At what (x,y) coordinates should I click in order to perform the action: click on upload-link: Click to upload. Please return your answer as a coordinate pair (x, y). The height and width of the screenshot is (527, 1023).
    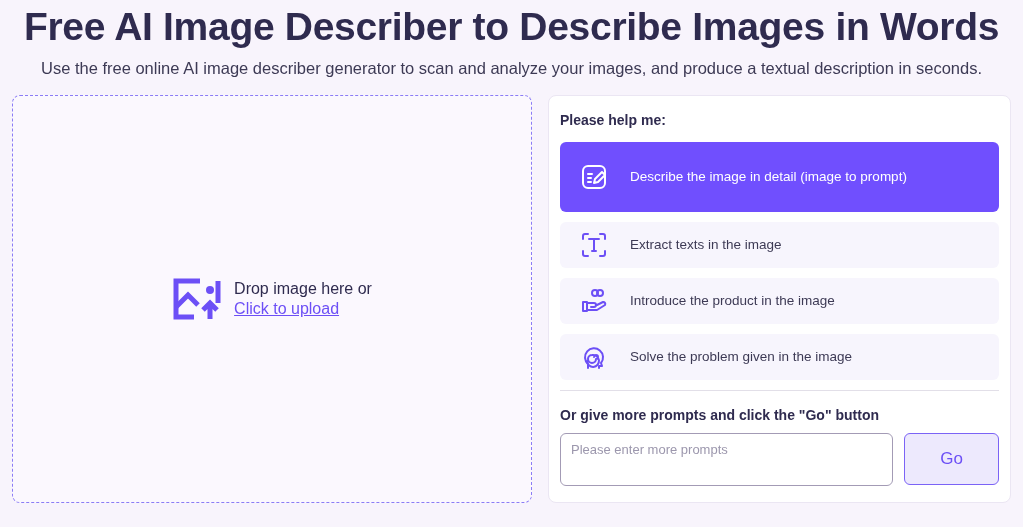
    Looking at the image, I should click on (303, 308).